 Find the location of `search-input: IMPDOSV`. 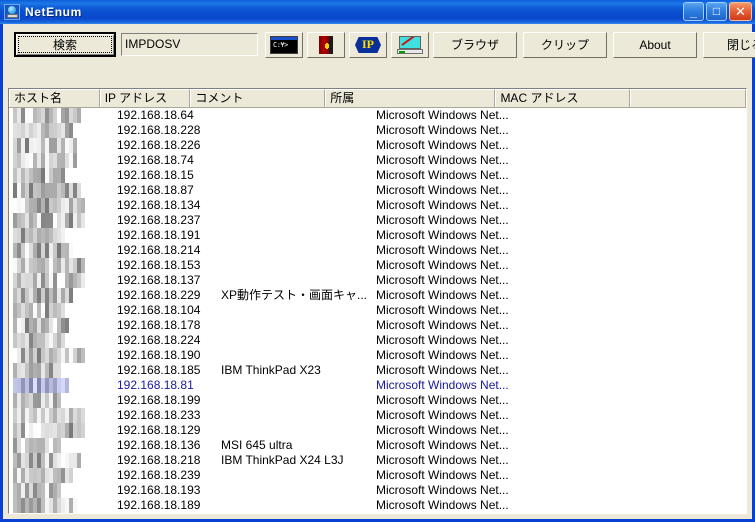

search-input: IMPDOSV is located at coordinates (189, 44).